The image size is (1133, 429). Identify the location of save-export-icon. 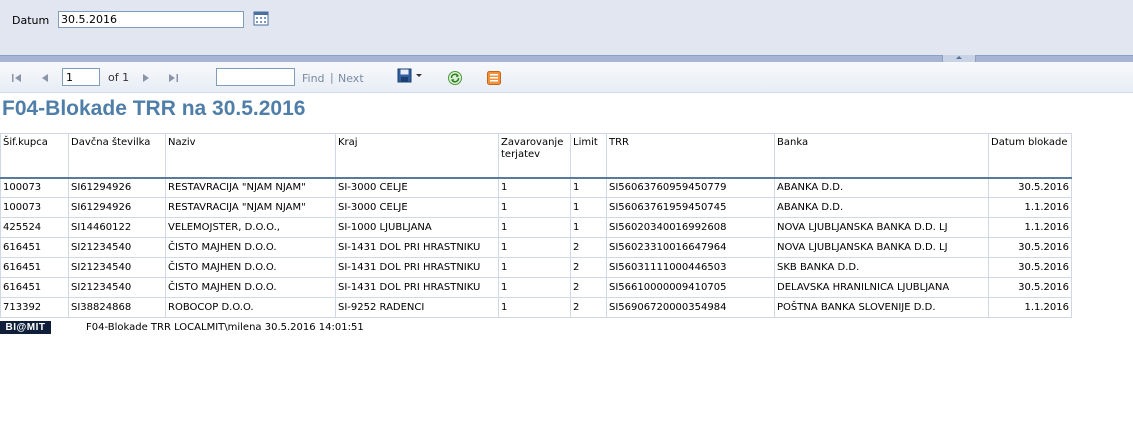
(411, 76).